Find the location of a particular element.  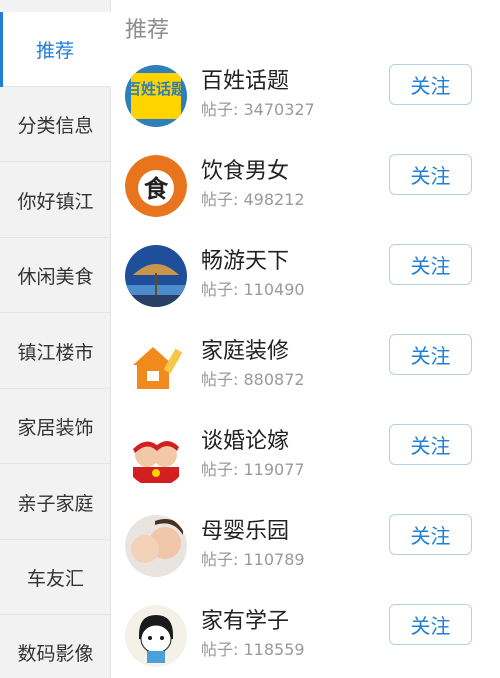

sidebar-item-label: 分类信息 is located at coordinates (55, 125).